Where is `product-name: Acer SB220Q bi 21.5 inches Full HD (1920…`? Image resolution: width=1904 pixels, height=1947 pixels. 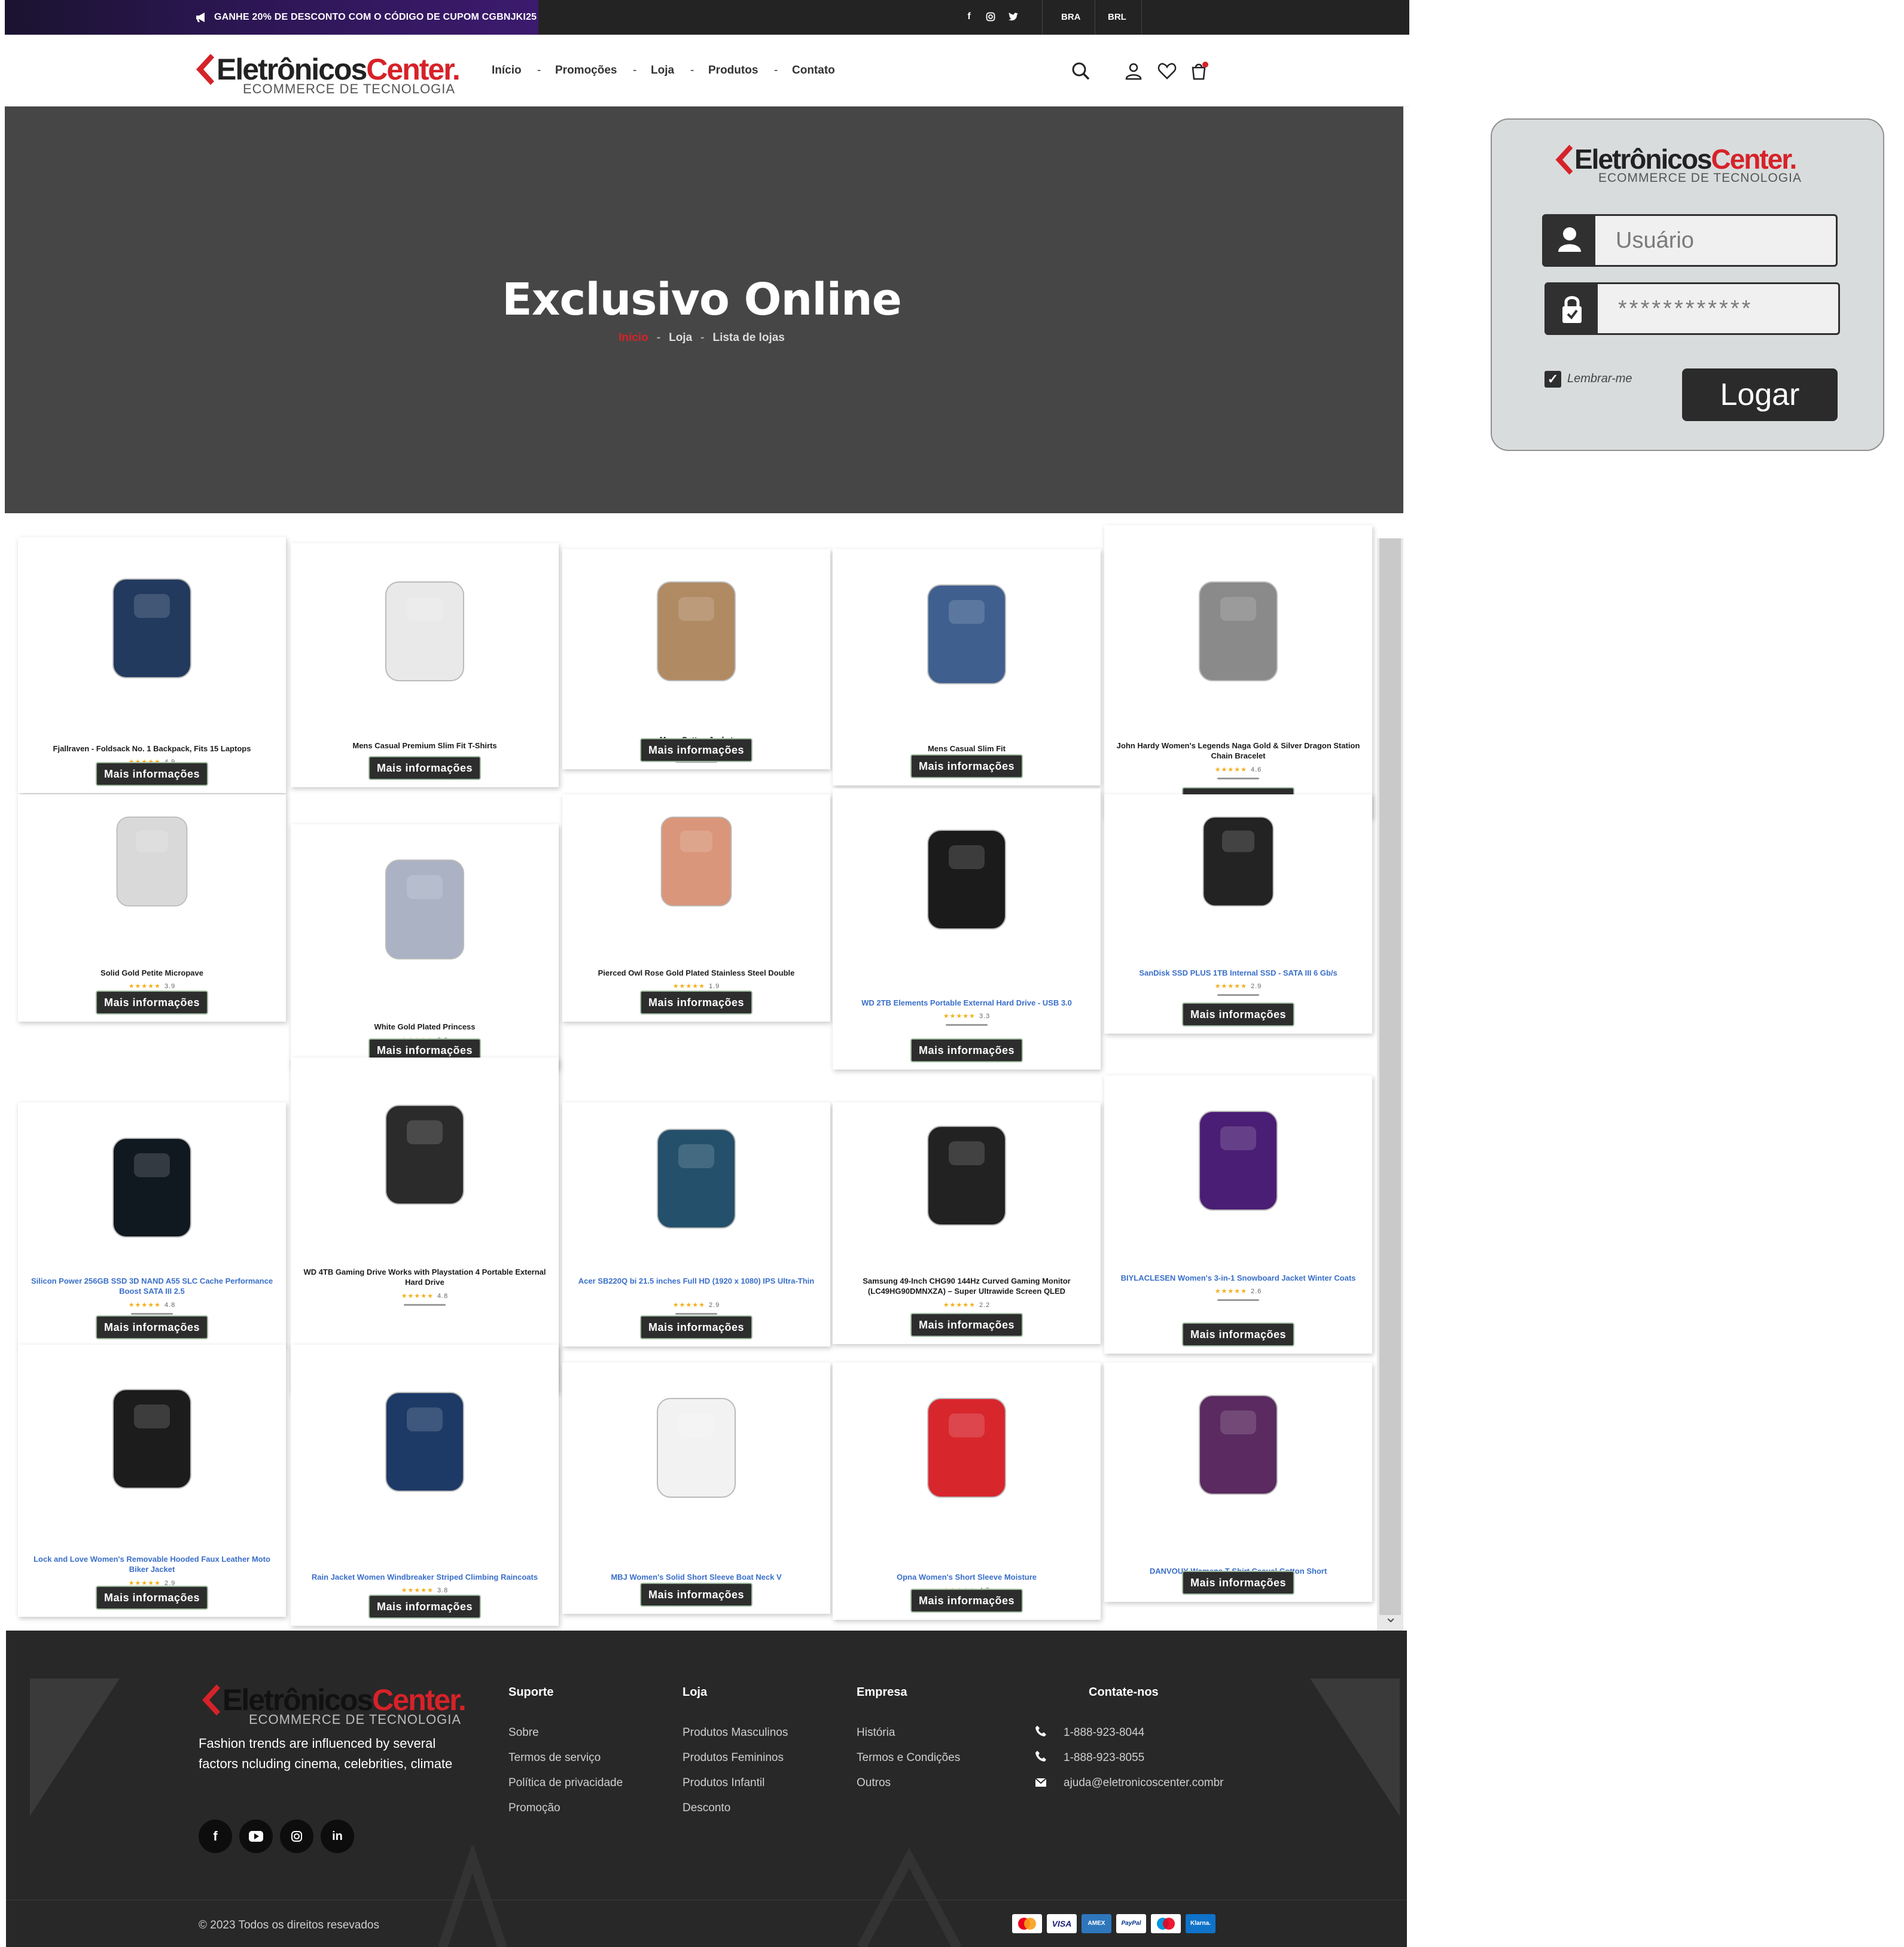
product-name: Acer SB220Q bi 21.5 inches Full HD (1920… is located at coordinates (696, 1281).